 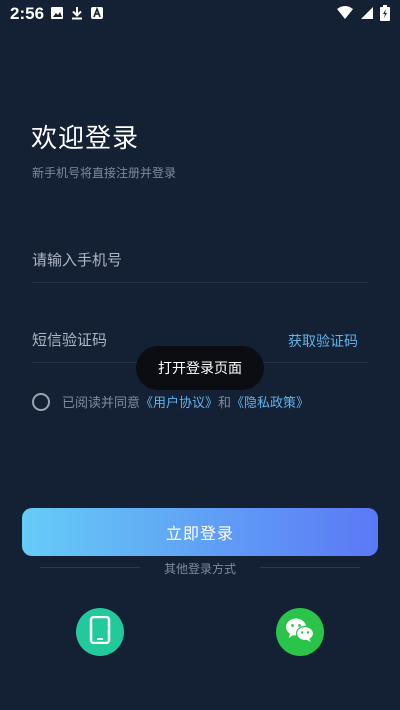 What do you see at coordinates (323, 341) in the screenshot?
I see `get-code-button: 获取验证码` at bounding box center [323, 341].